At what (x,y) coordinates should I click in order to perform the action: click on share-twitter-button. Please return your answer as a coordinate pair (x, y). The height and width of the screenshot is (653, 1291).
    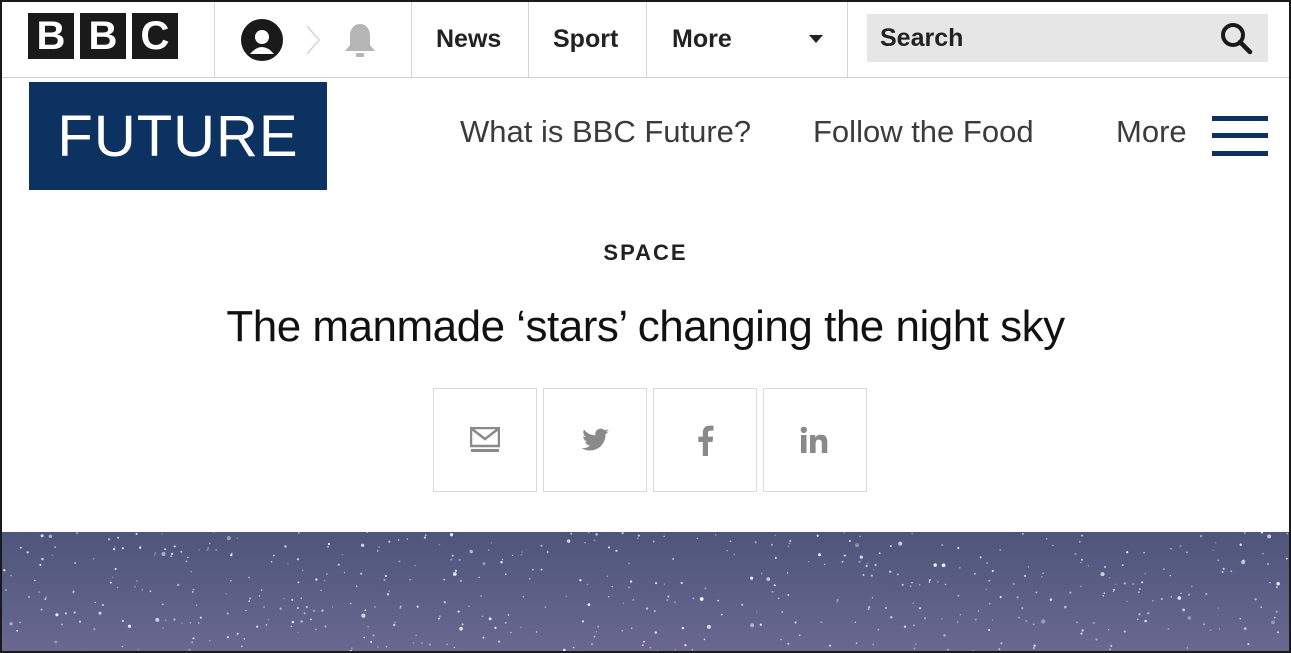
    Looking at the image, I should click on (595, 440).